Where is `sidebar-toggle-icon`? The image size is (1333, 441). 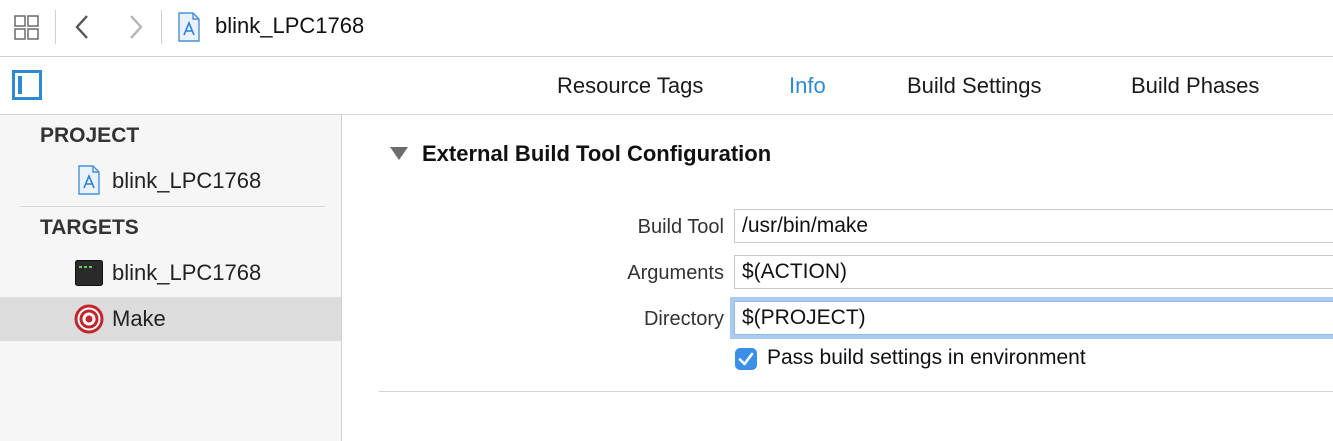 sidebar-toggle-icon is located at coordinates (27, 85).